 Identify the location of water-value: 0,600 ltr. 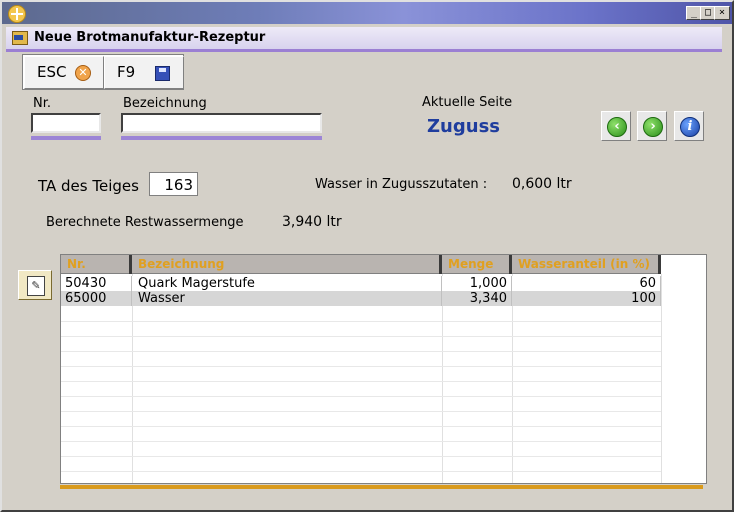
(542, 184).